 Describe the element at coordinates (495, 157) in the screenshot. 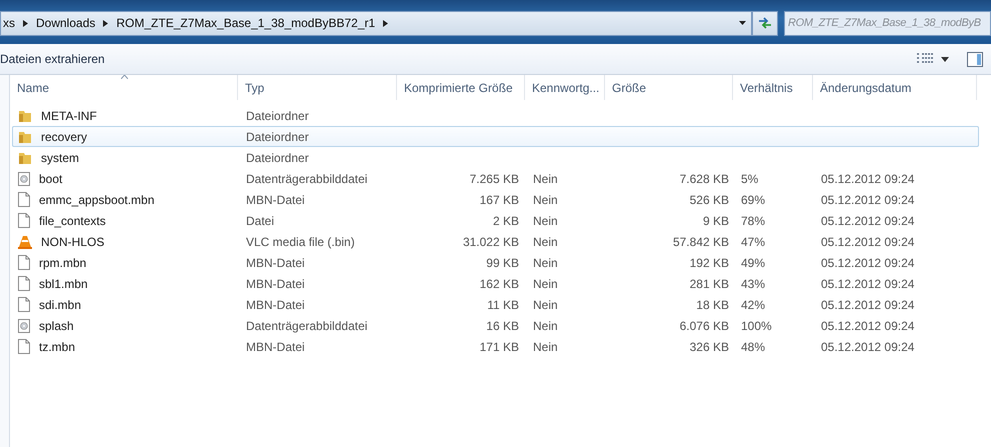

I see `file-row: system Dateiordner` at that location.